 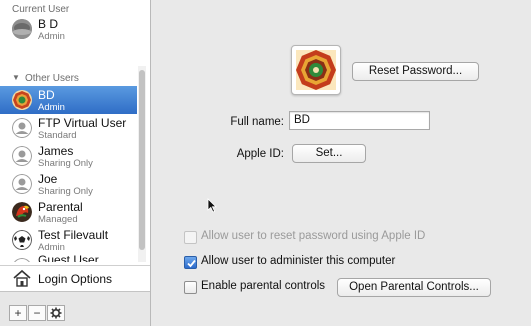 I want to click on user-row-current: B D Admin, so click(x=68, y=29).